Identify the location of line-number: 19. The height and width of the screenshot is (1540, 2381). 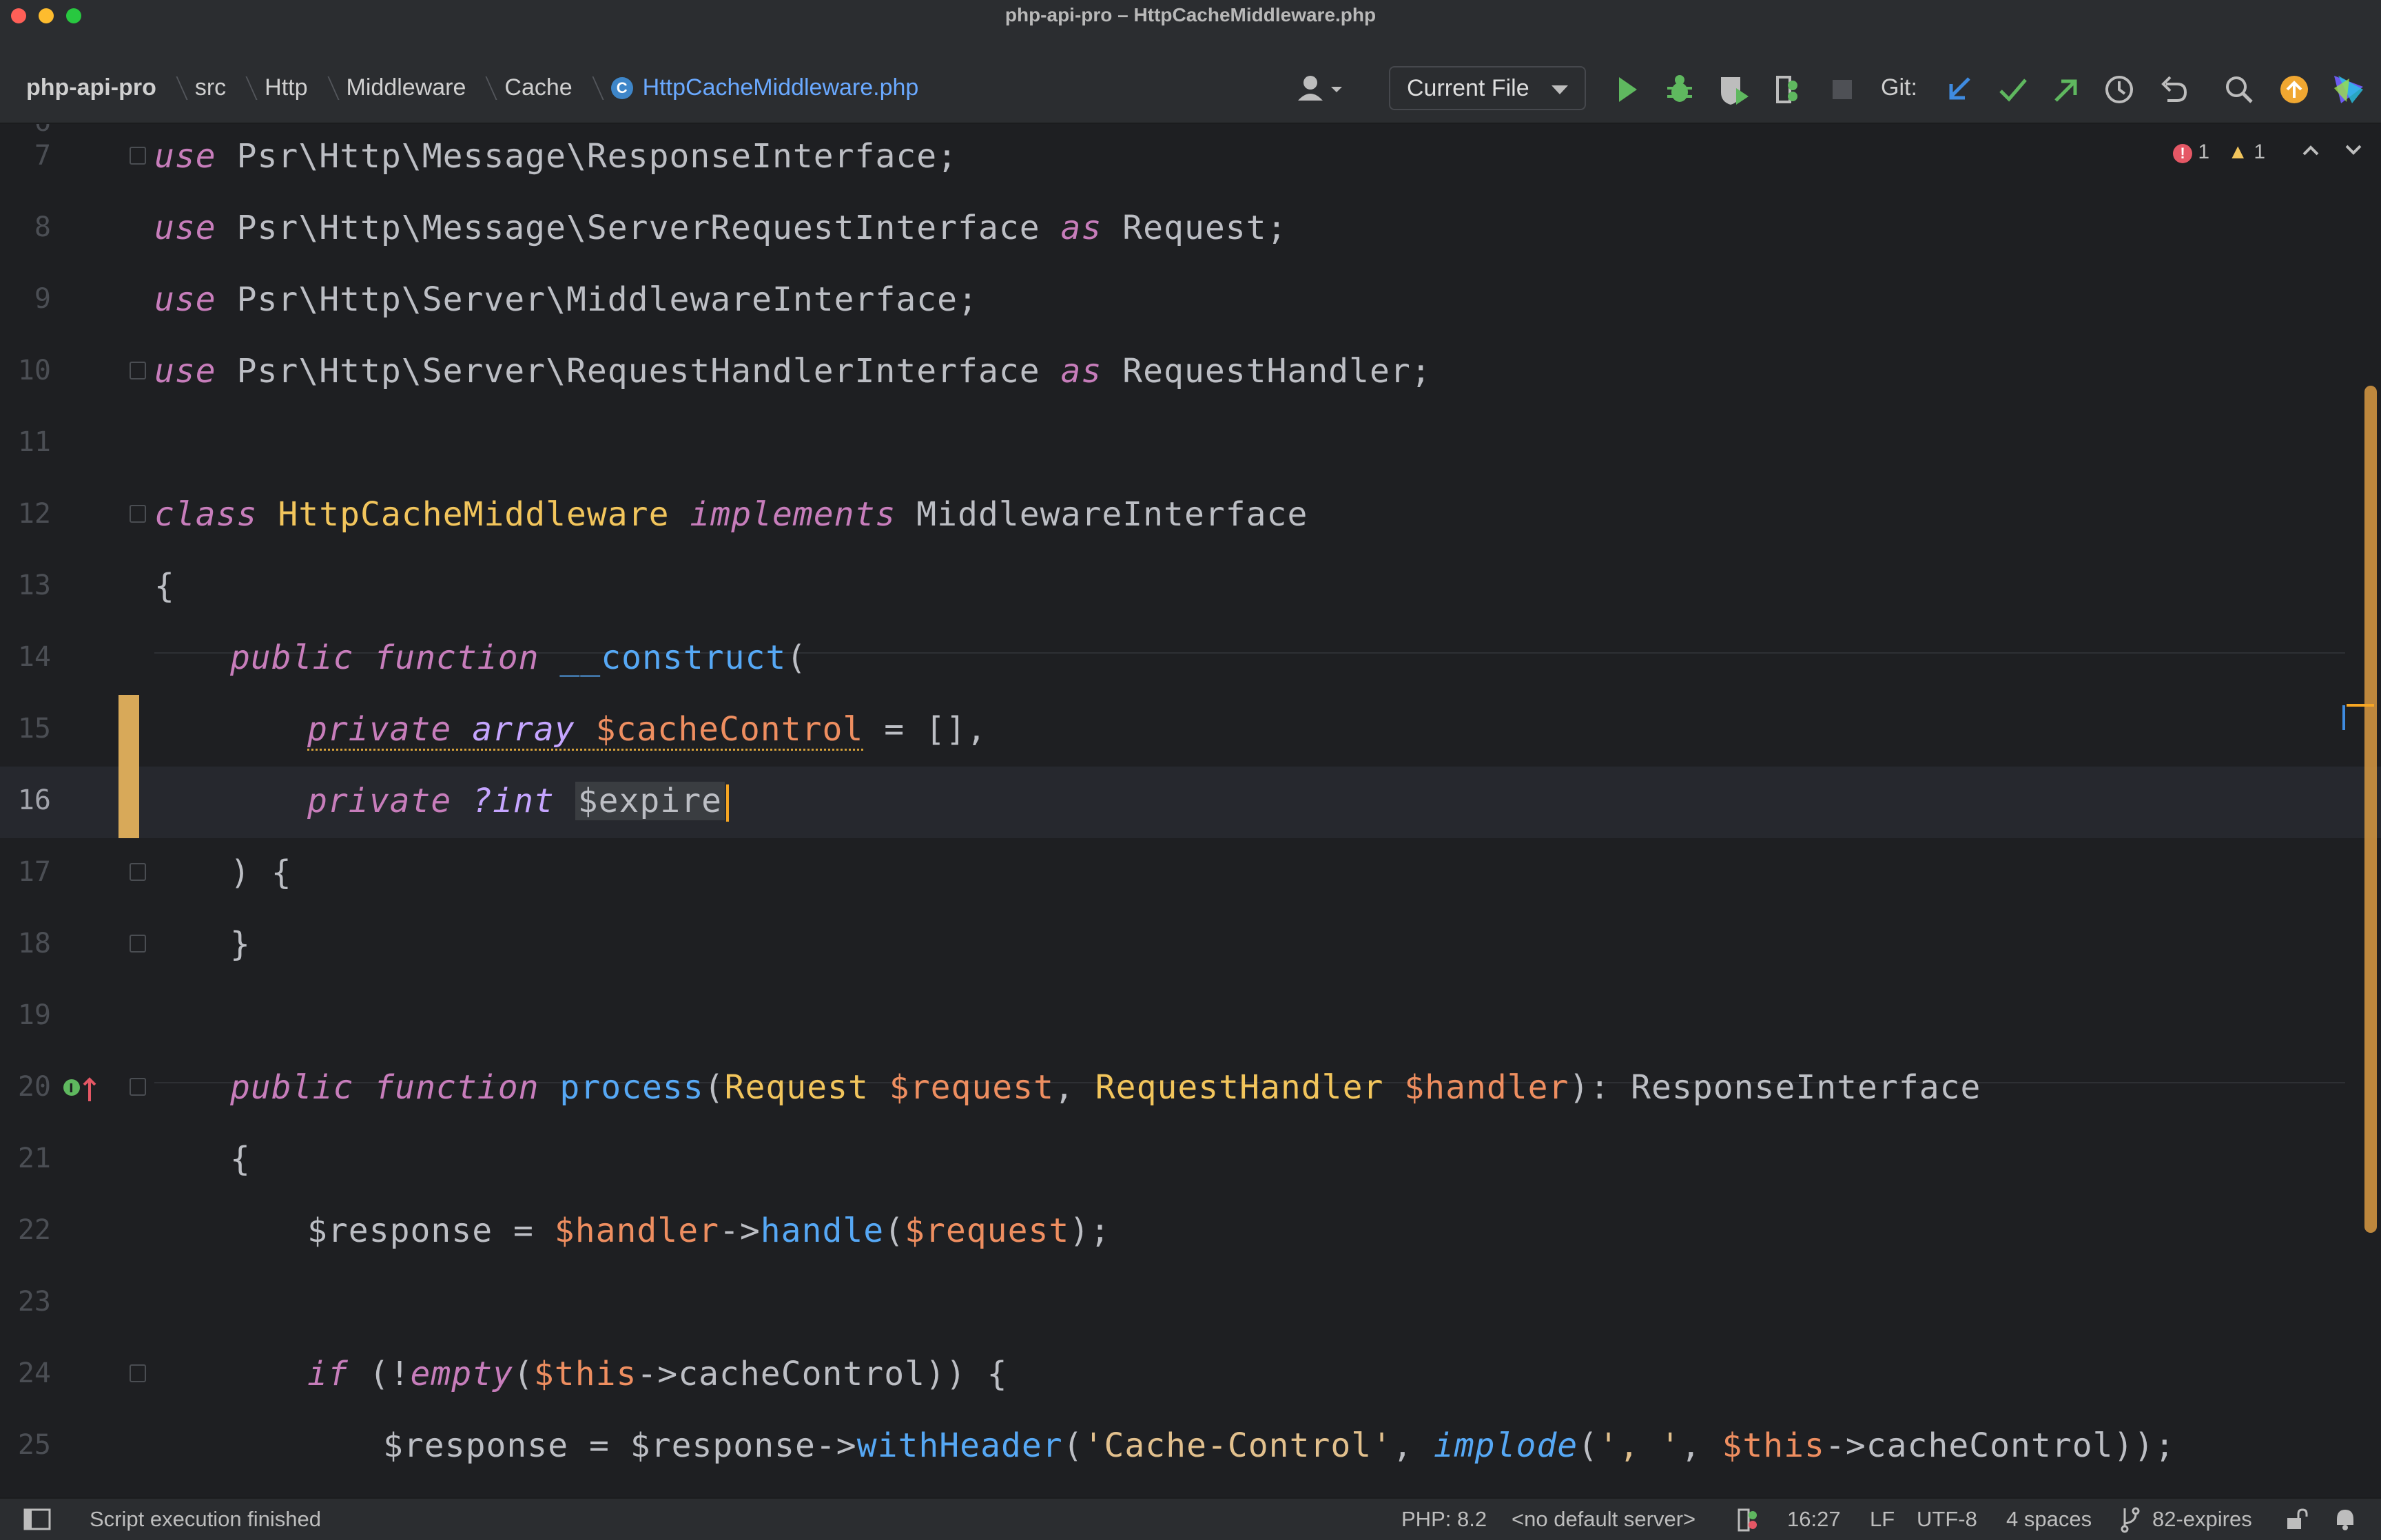
(34, 1015).